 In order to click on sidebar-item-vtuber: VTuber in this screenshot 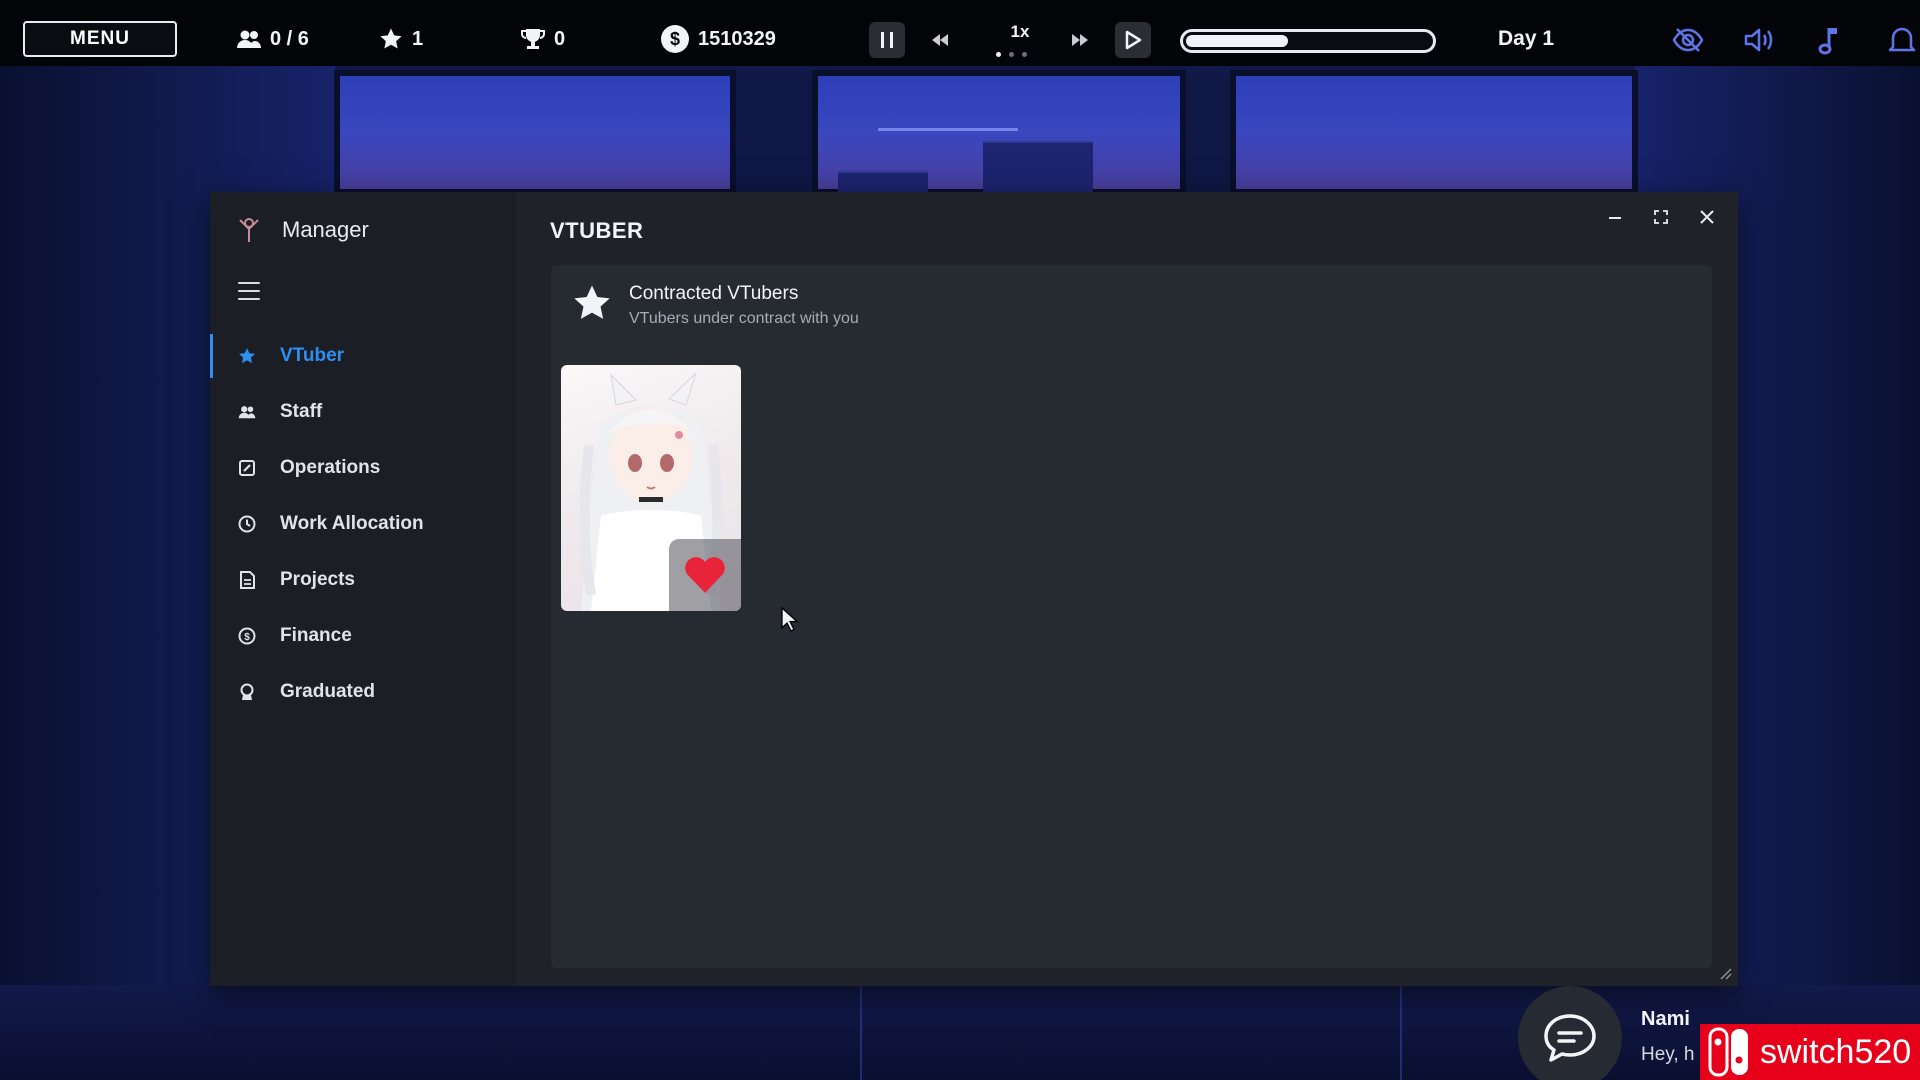, I will do `click(363, 356)`.